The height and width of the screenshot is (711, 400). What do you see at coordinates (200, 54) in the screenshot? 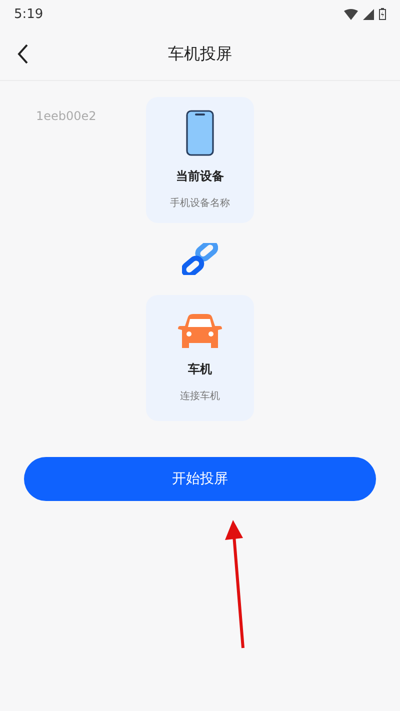
I see `page-title: 车机投屏` at bounding box center [200, 54].